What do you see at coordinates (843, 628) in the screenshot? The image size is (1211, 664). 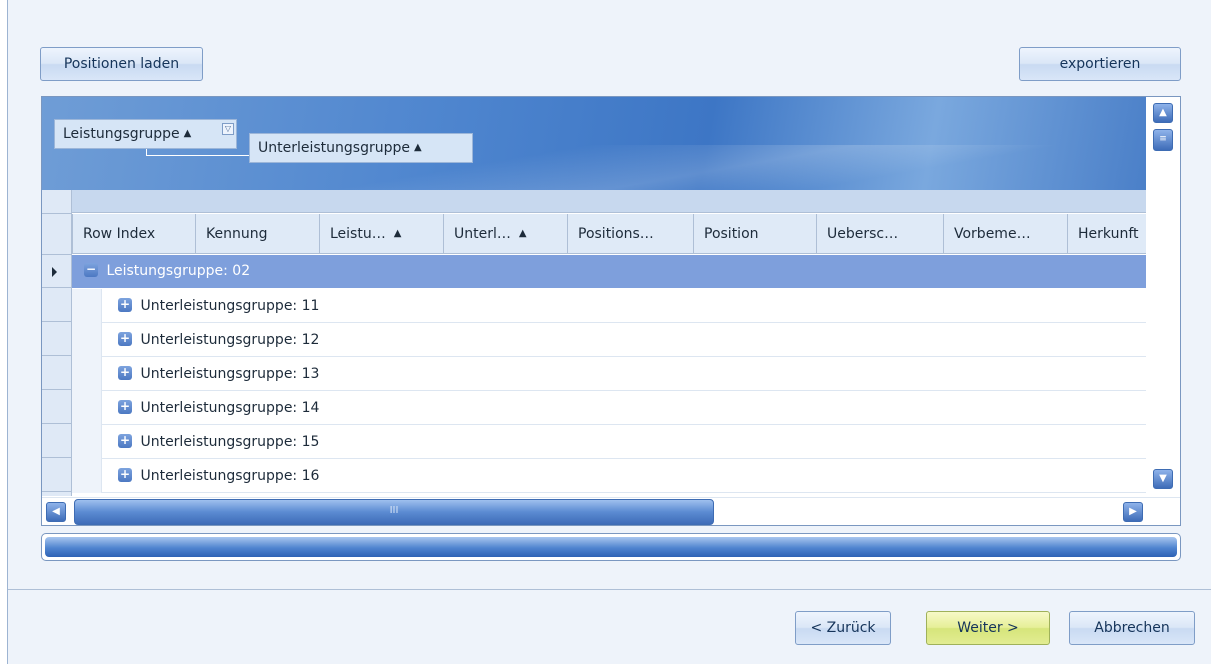 I see `back-button: < Zurück` at bounding box center [843, 628].